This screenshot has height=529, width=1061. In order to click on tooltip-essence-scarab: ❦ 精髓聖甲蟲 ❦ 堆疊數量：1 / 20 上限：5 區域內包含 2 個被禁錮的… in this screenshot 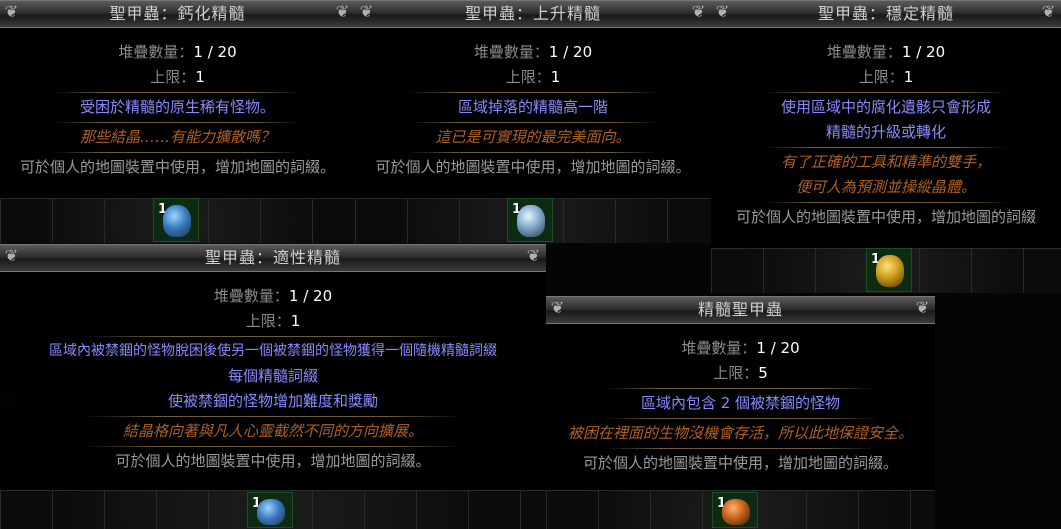, I will do `click(740, 393)`.